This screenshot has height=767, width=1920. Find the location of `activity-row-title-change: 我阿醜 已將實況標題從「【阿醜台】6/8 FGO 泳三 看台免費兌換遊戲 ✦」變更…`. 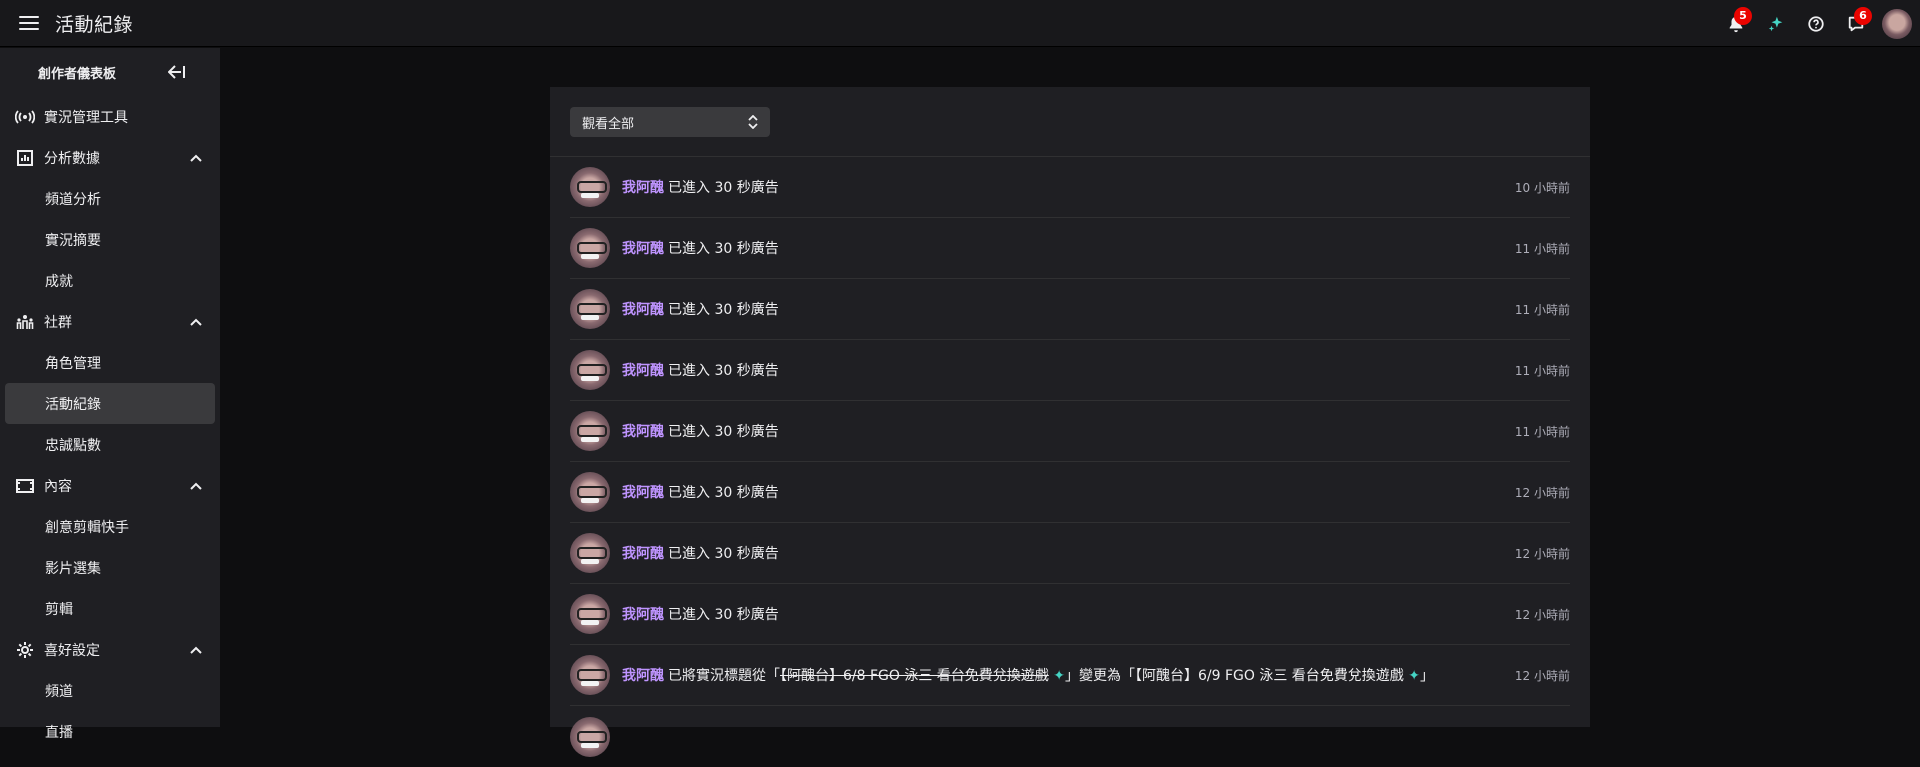

activity-row-title-change: 我阿醜 已將實況標題從「【阿醜台】6/8 FGO 泳三 看台免費兌換遊戲 ✦」變更… is located at coordinates (1070, 675).